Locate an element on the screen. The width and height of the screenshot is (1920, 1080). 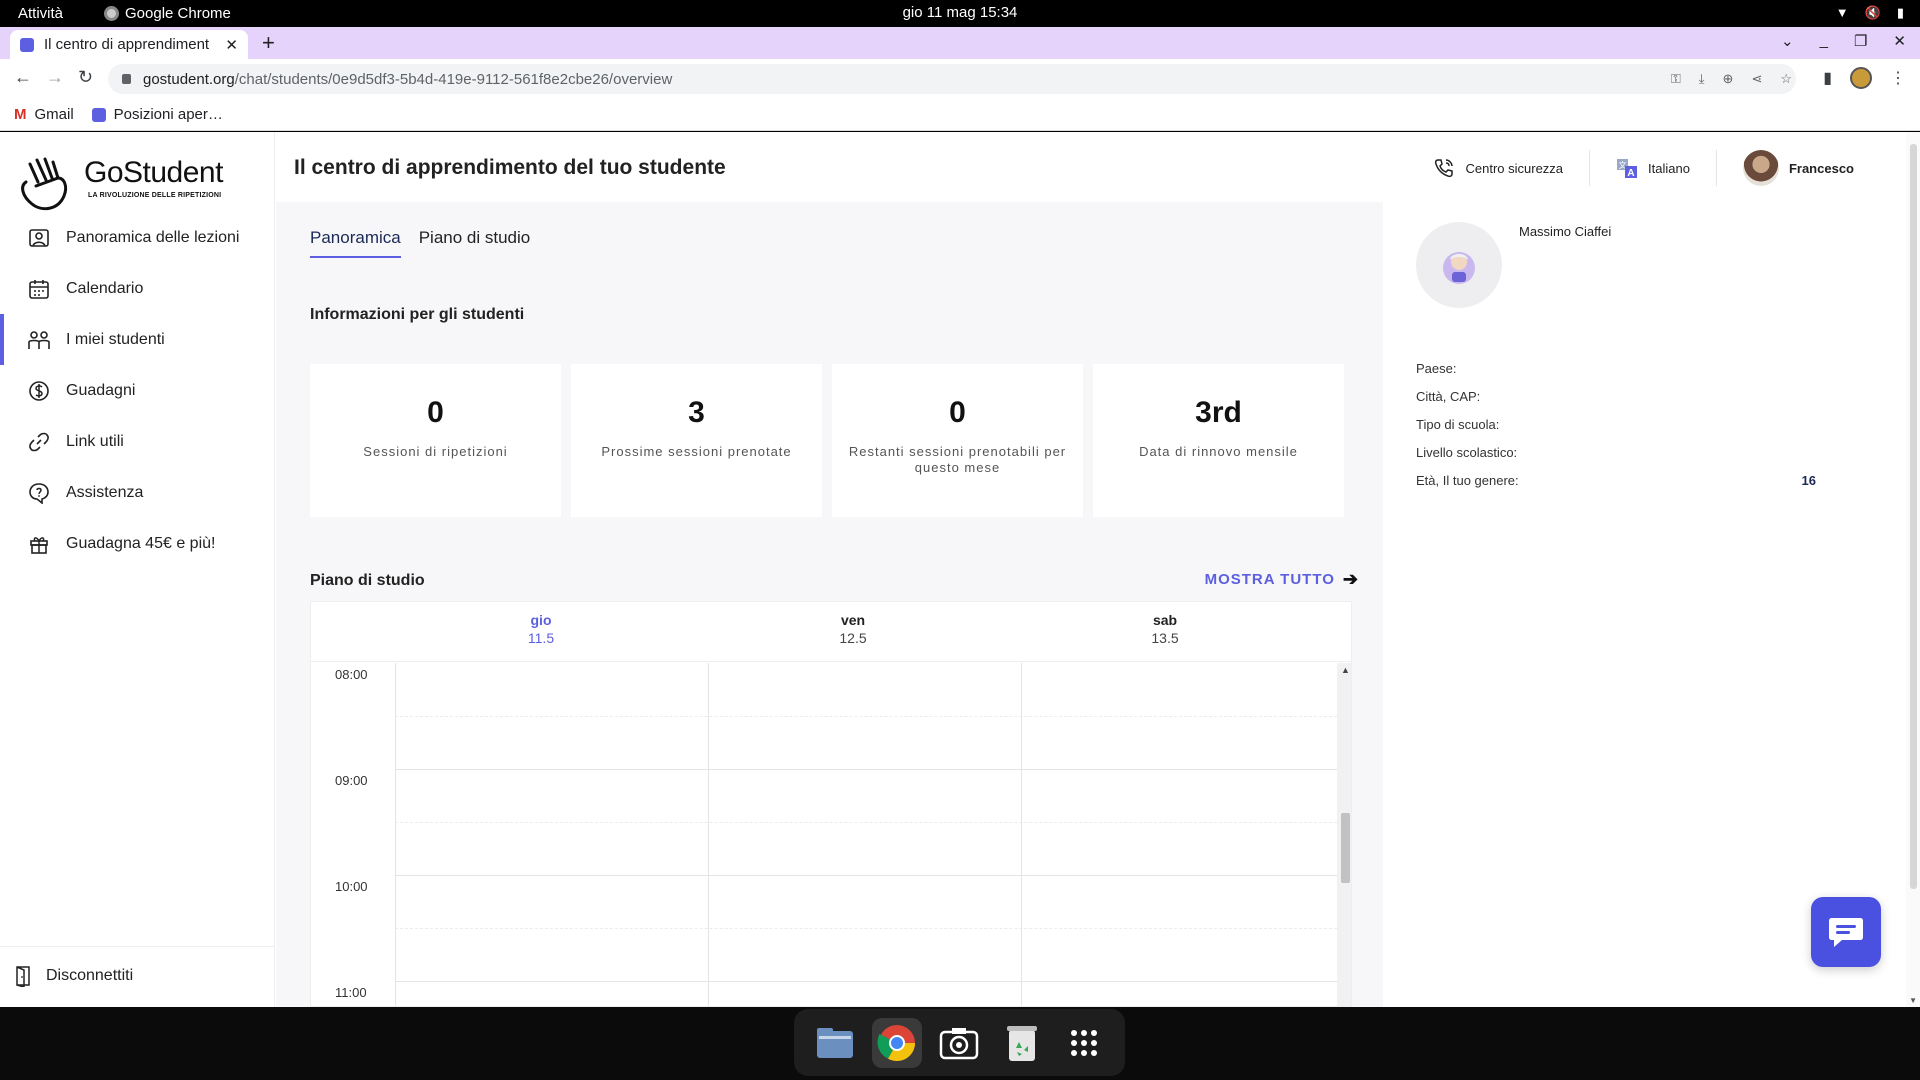
scrollbar-thumb is located at coordinates (1345, 848).